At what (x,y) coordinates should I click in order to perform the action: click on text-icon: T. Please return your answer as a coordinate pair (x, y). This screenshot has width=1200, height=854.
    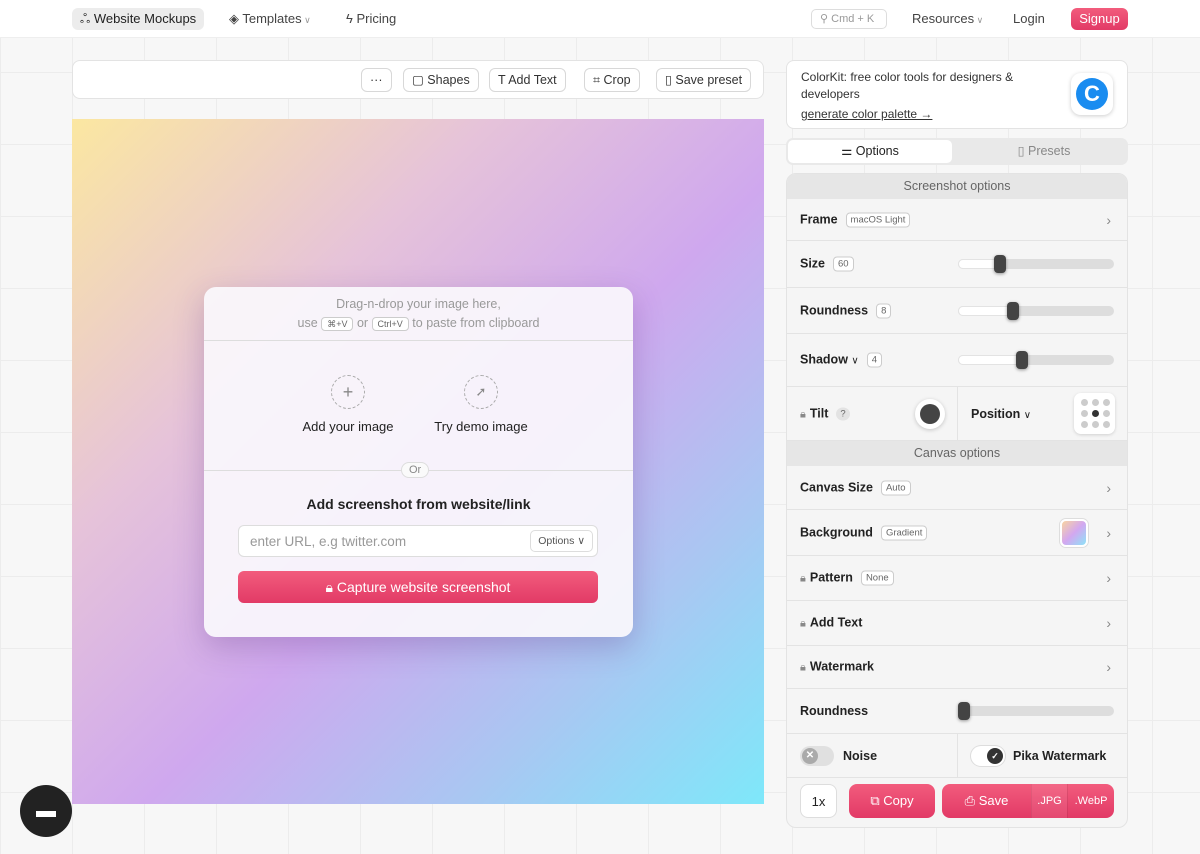
    Looking at the image, I should click on (503, 80).